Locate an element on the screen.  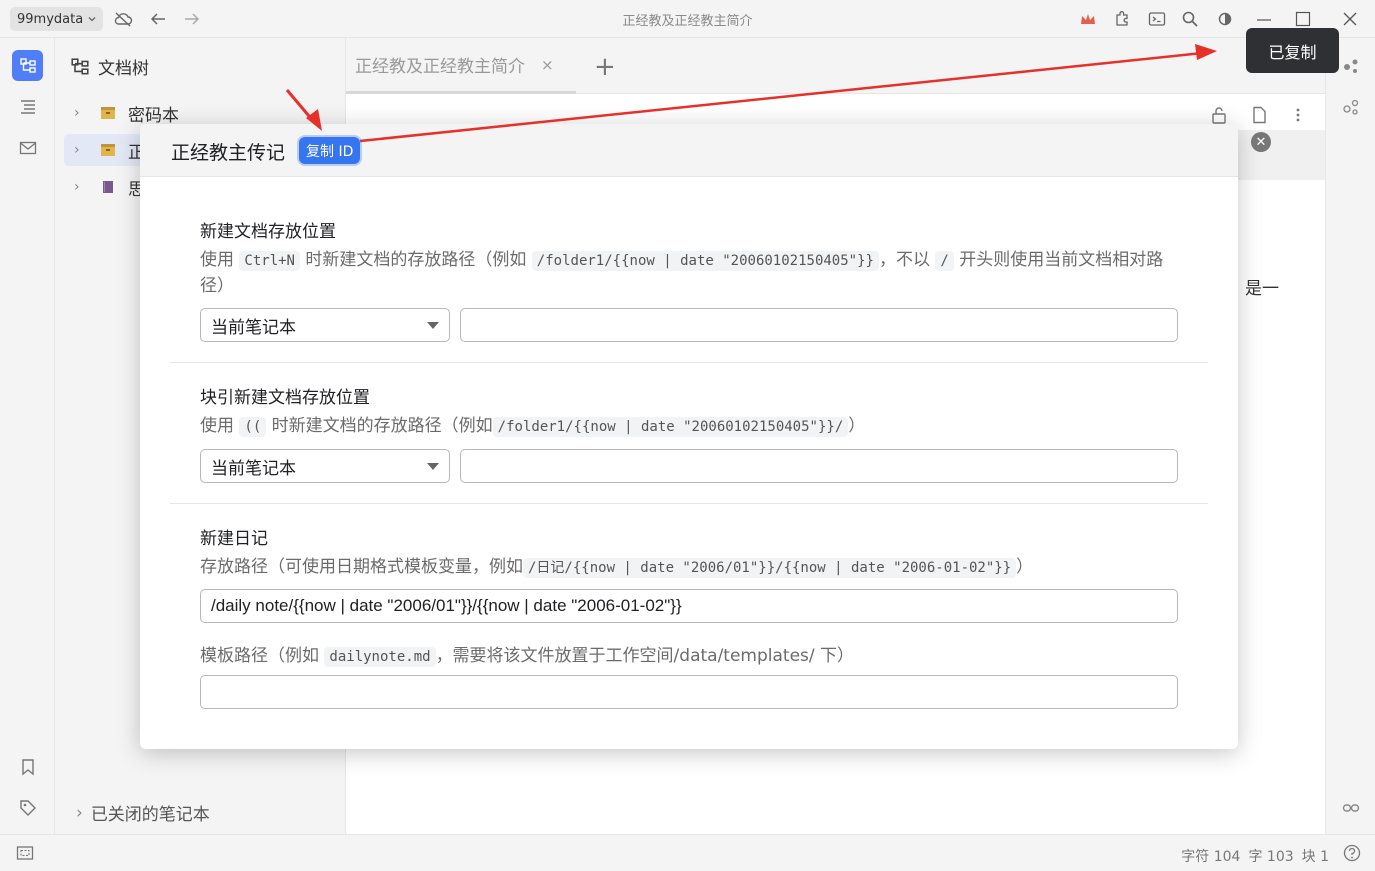
desc-text: 存放路径（可使用日期格式模板变量，例如 is located at coordinates (361, 567).